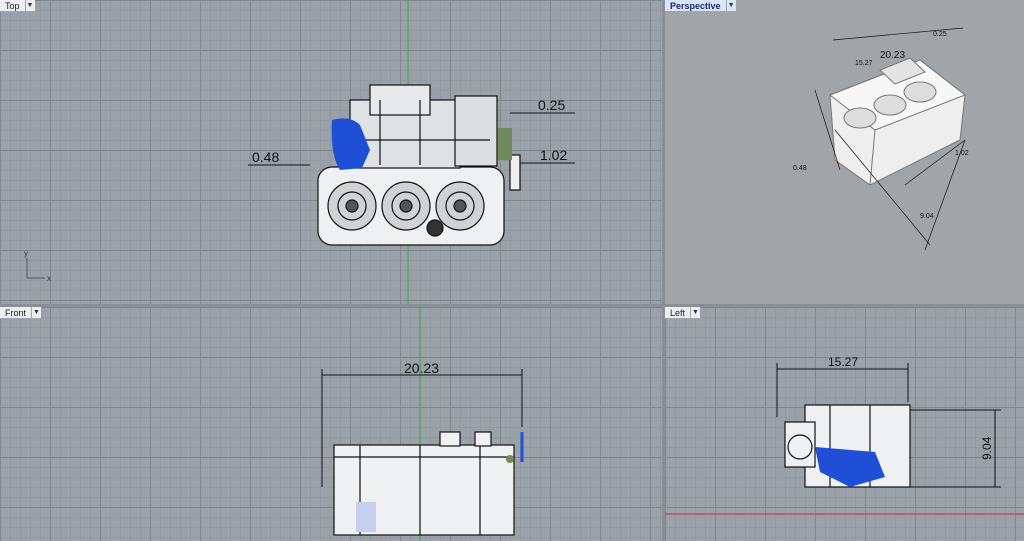  I want to click on perspective-view-drawing: 20.23 0.25 0.48 1.02 9.04 15.27, so click(881, 139).